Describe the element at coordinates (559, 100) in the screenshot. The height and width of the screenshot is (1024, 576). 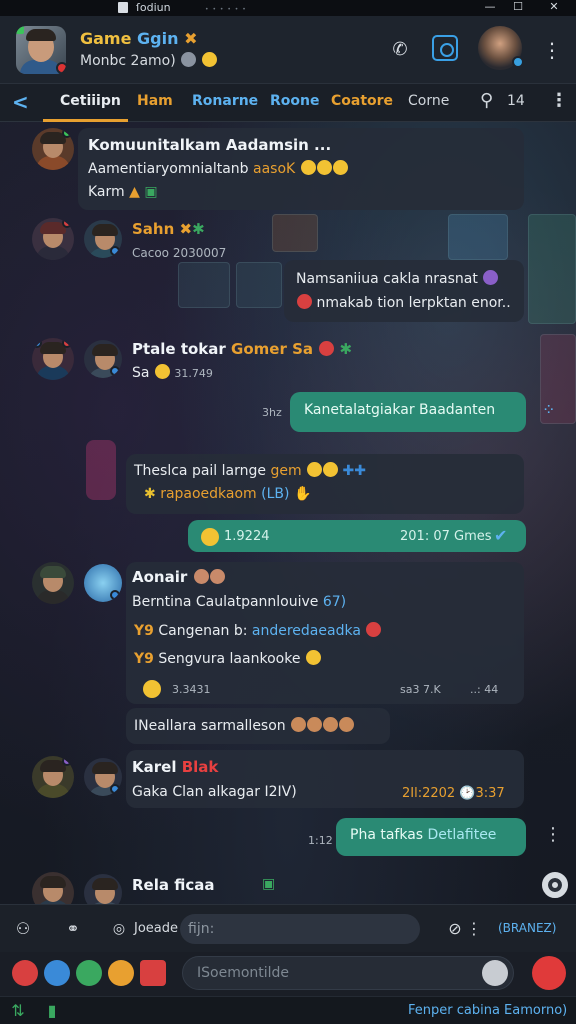
I see `tabs-more-icon: ⋮` at that location.